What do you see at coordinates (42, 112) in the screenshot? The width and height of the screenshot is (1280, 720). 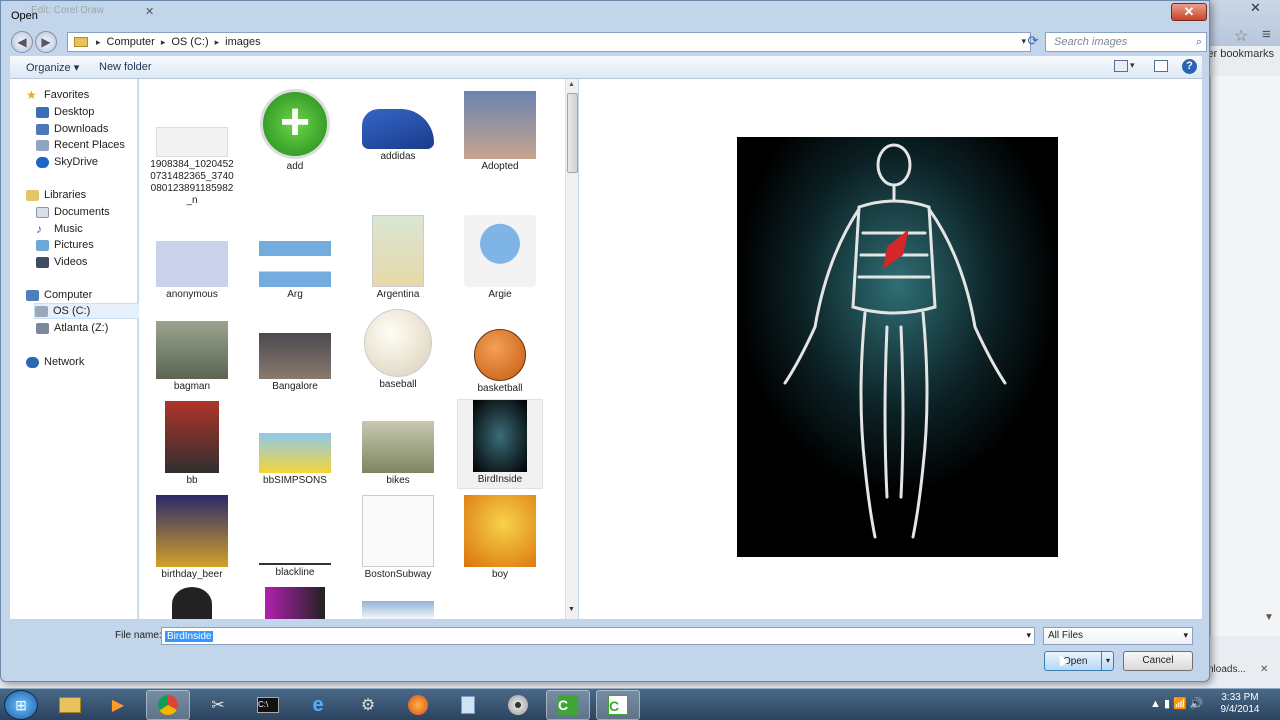 I see `desktop-icon` at bounding box center [42, 112].